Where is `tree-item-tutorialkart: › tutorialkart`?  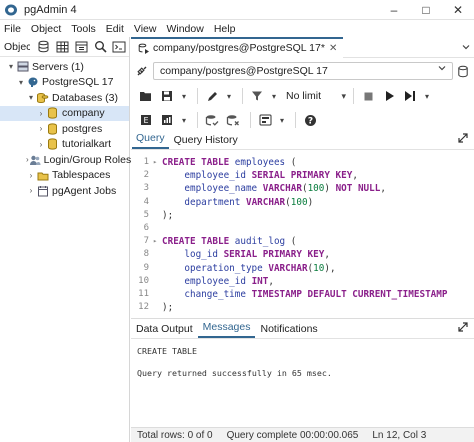
tree-item-tutorialkart: › tutorialkart is located at coordinates (64, 145).